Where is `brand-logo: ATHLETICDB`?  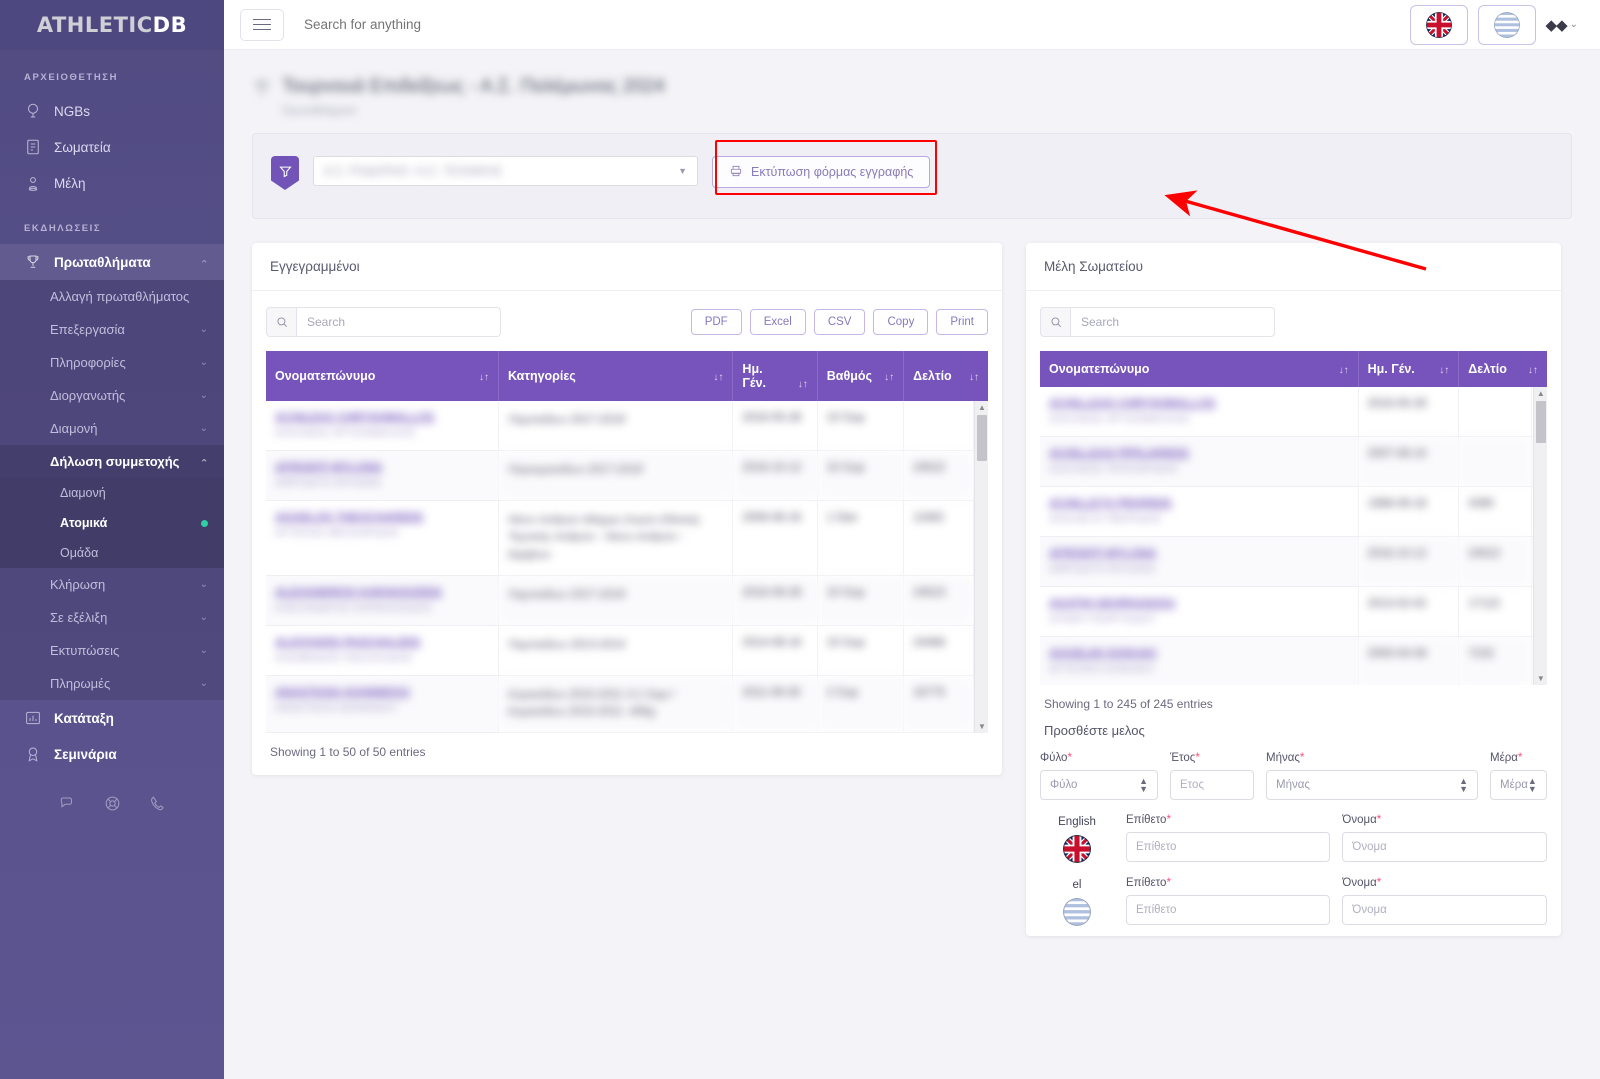
brand-logo: ATHLETICDB is located at coordinates (112, 25).